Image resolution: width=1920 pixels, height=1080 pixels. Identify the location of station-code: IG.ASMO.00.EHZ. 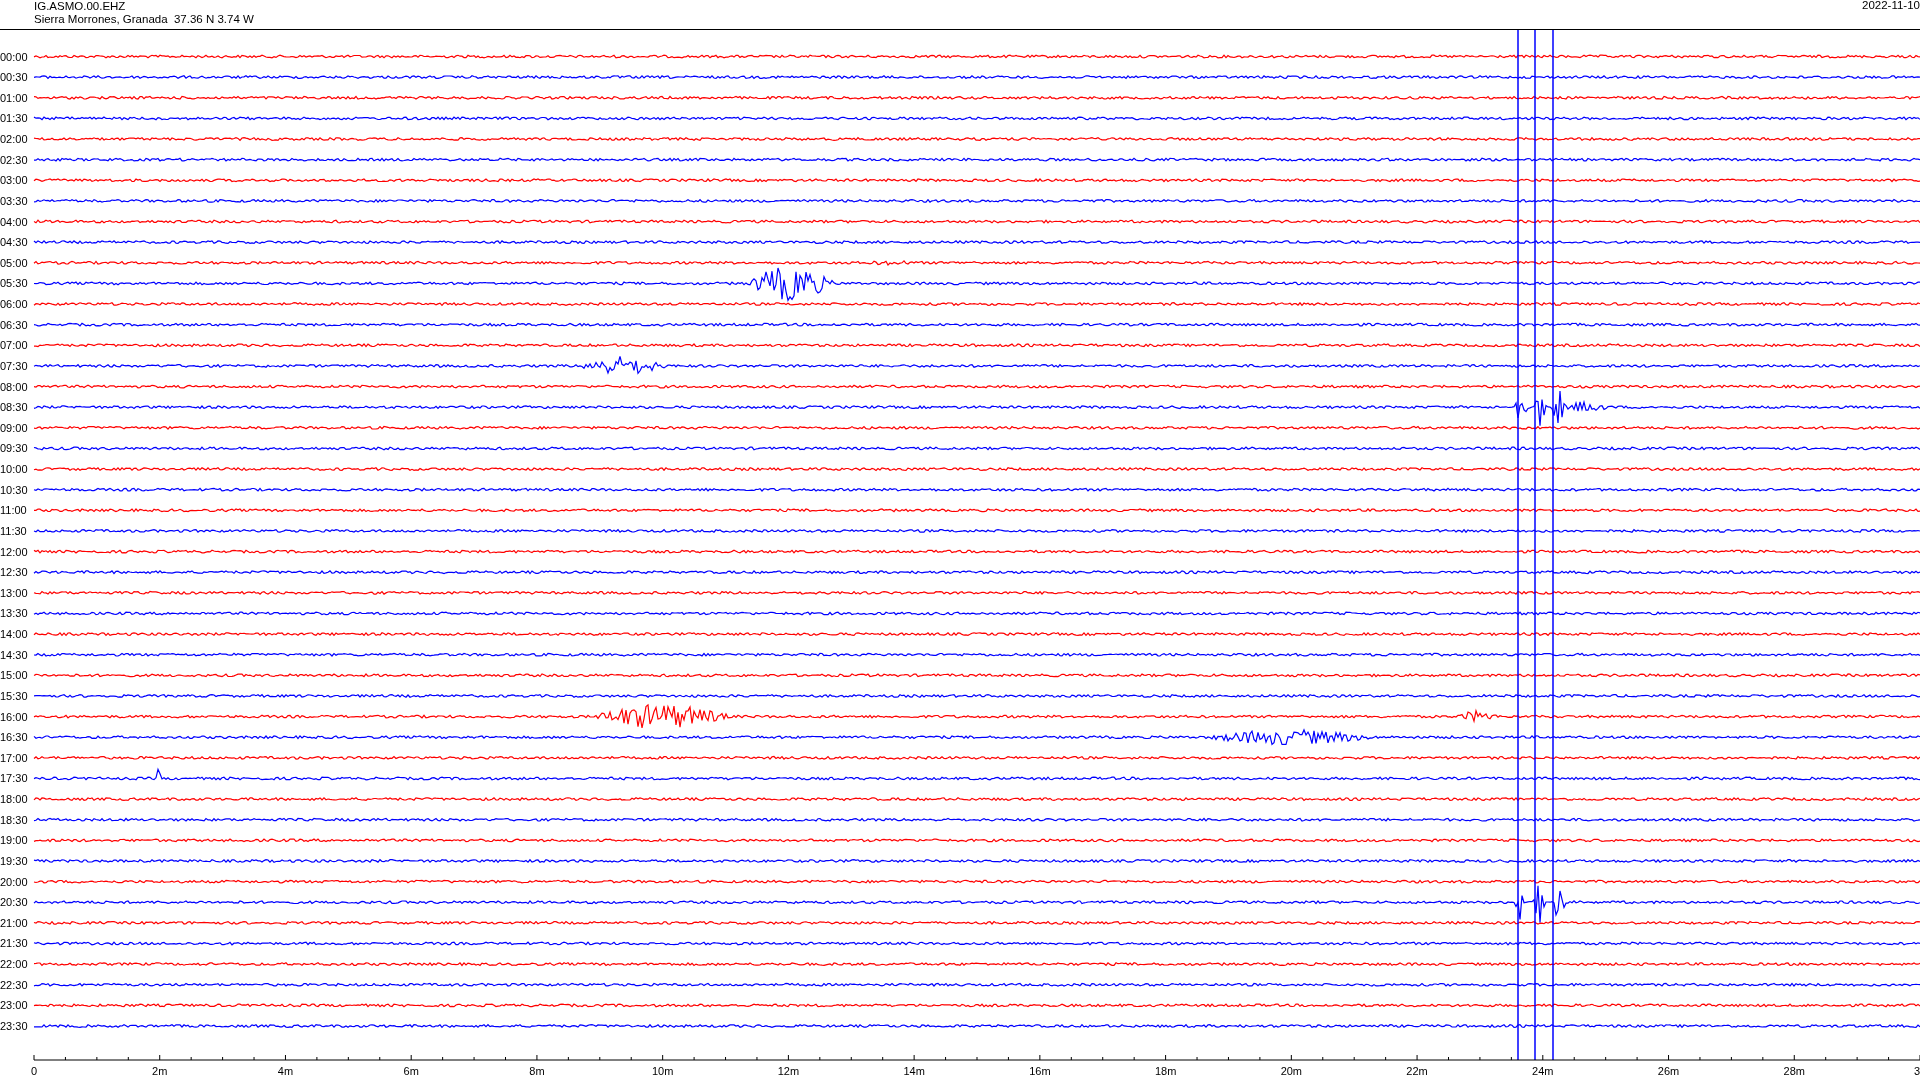
(80, 6).